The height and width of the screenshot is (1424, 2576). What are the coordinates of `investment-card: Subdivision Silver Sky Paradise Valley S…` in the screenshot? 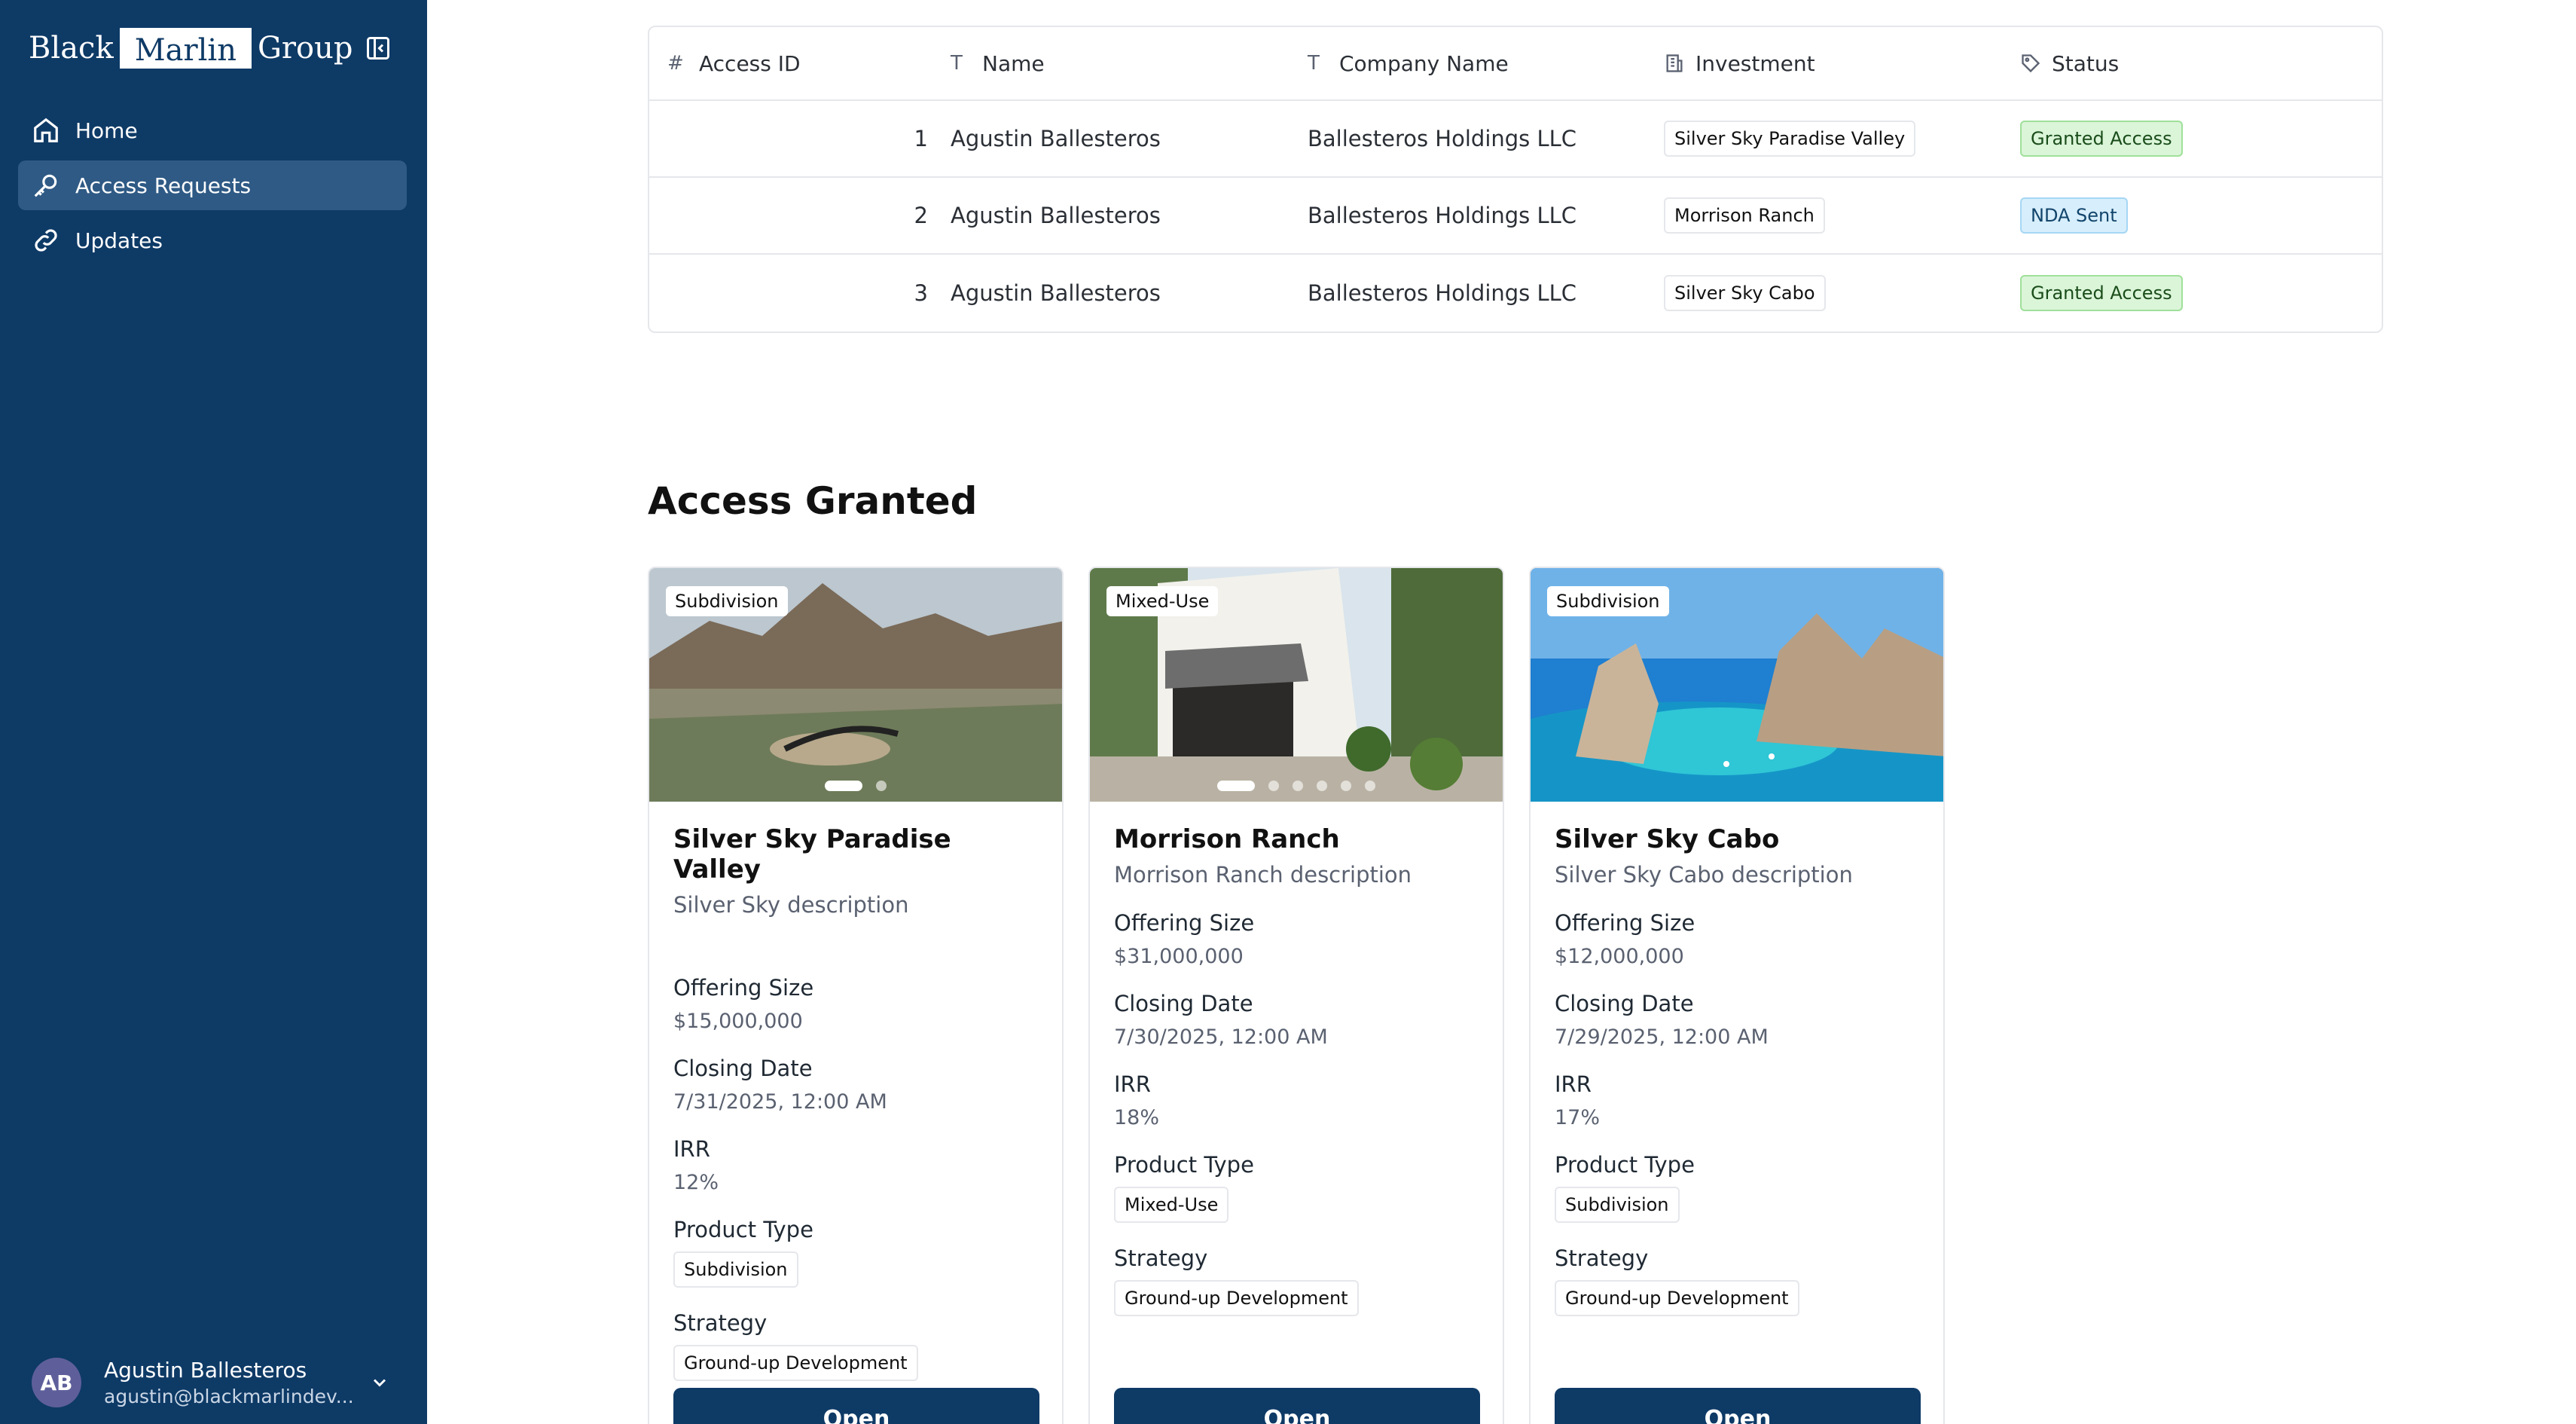 It's located at (856, 996).